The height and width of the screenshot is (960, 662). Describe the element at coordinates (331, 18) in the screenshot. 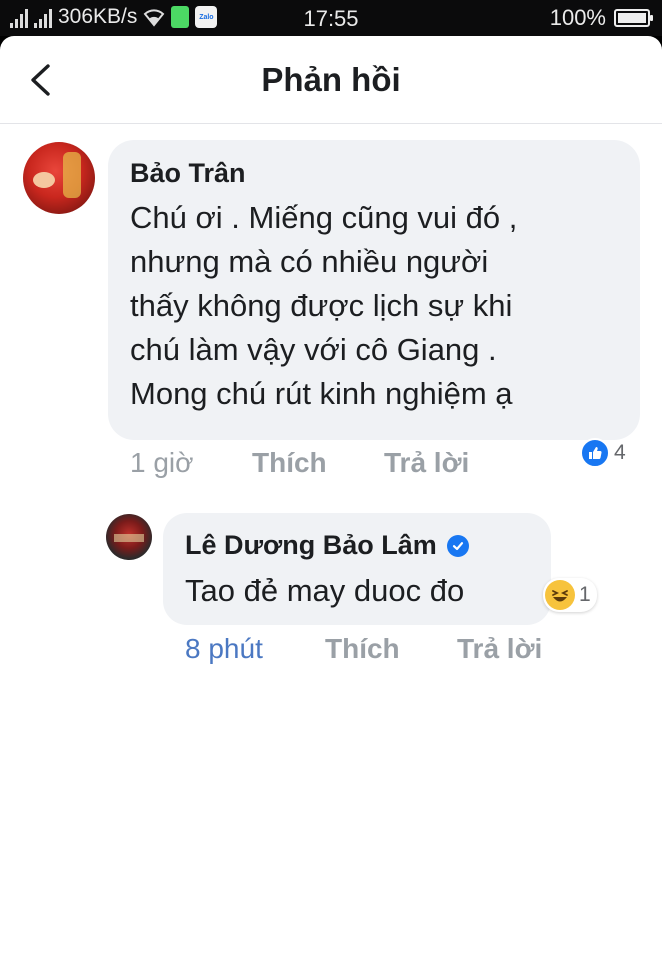

I see `status-bar: 306KB/s Zalo 17:55 100%` at that location.